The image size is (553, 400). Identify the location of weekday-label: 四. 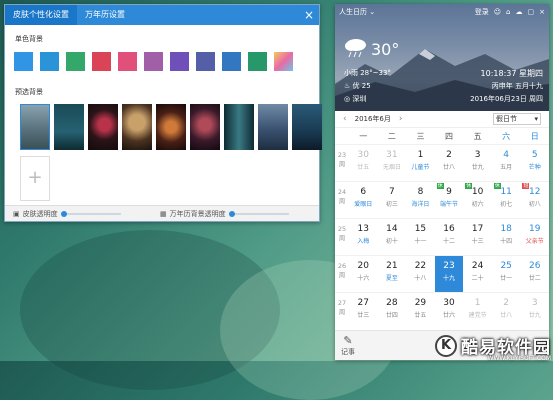
(449, 136).